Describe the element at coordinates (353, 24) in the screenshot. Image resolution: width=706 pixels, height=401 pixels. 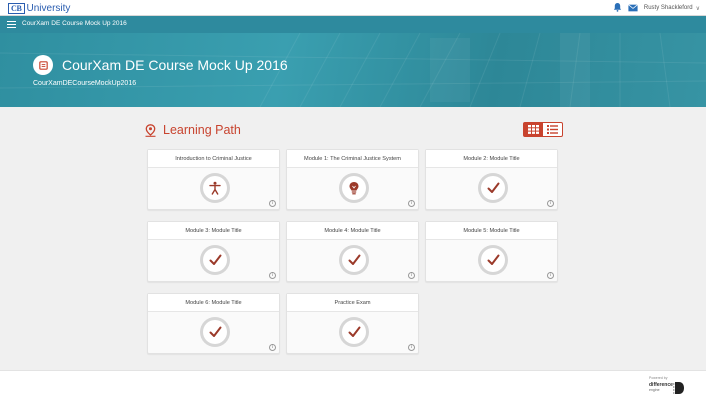
I see `course-navbar: CourXam DE Course Mock Up 2016` at that location.